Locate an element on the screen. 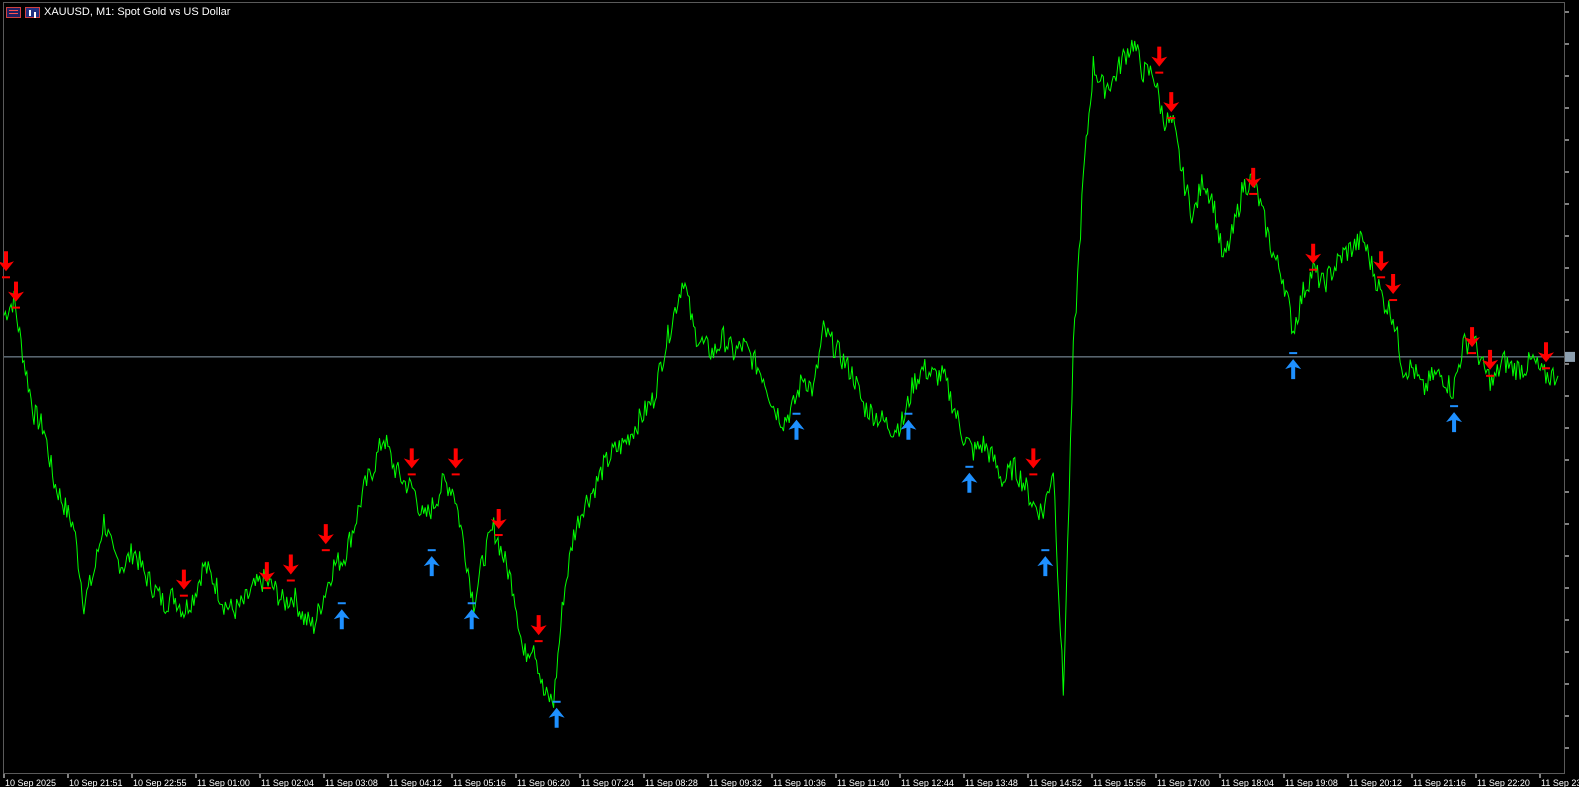 The height and width of the screenshot is (787, 1579). bar-chart-icon is located at coordinates (32, 12).